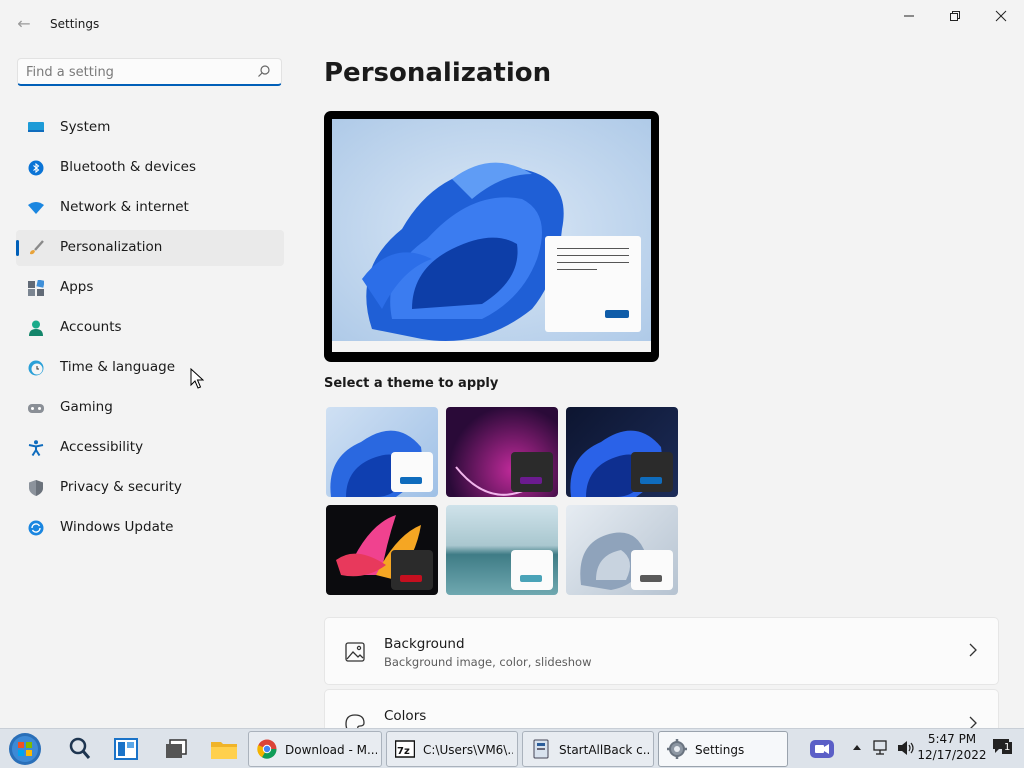 The image size is (1024, 768). What do you see at coordinates (355, 652) in the screenshot?
I see `image-icon` at bounding box center [355, 652].